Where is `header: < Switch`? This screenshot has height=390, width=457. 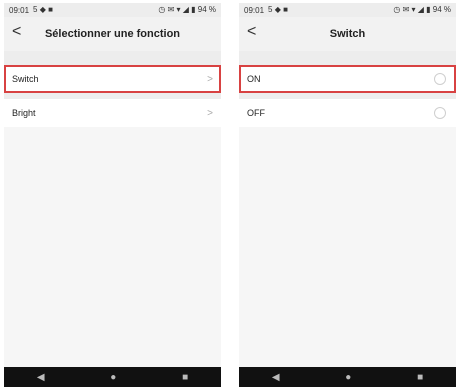 header: < Switch is located at coordinates (347, 34).